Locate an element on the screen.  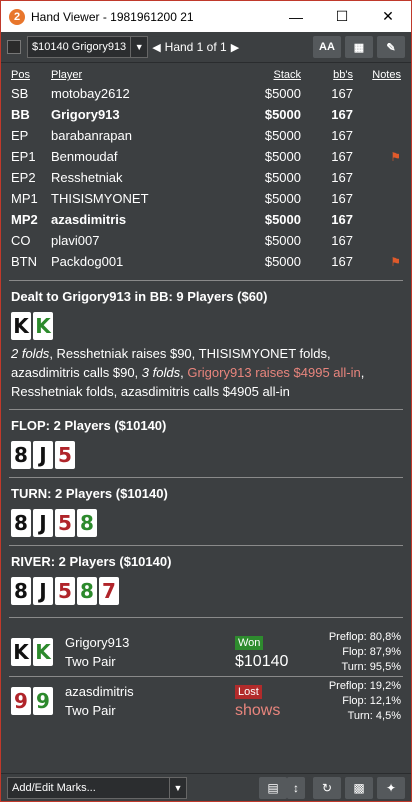
updown-icon: ↕ is located at coordinates (296, 787).